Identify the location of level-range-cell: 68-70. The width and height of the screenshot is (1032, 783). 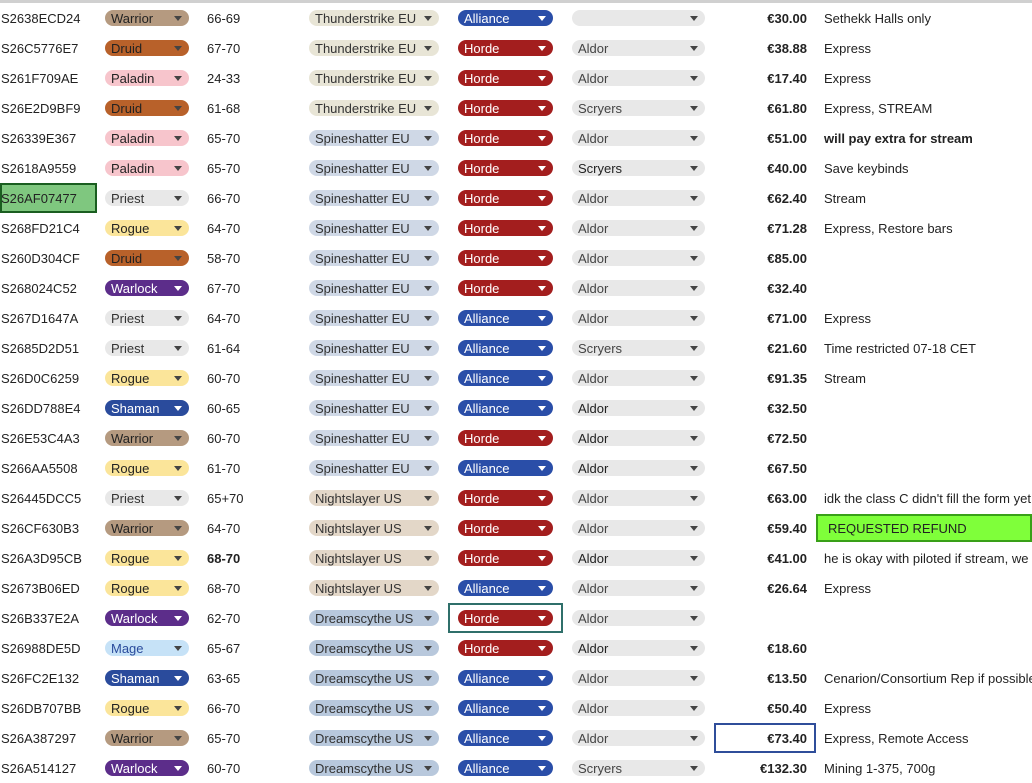
(252, 558).